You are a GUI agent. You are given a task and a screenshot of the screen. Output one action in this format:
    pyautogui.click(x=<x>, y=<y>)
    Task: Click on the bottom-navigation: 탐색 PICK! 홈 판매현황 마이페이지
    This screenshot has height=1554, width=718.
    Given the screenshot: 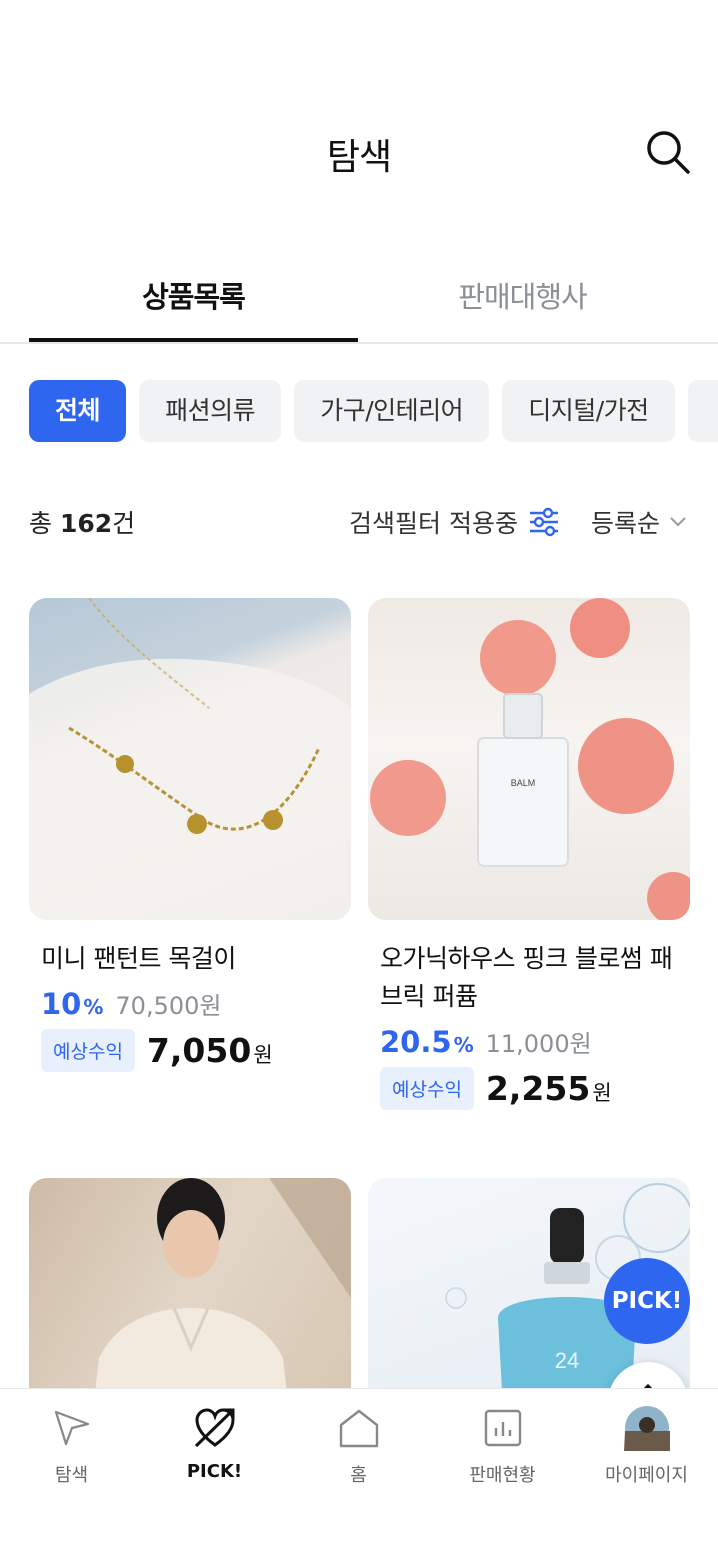 What is the action you would take?
    pyautogui.click(x=359, y=1471)
    